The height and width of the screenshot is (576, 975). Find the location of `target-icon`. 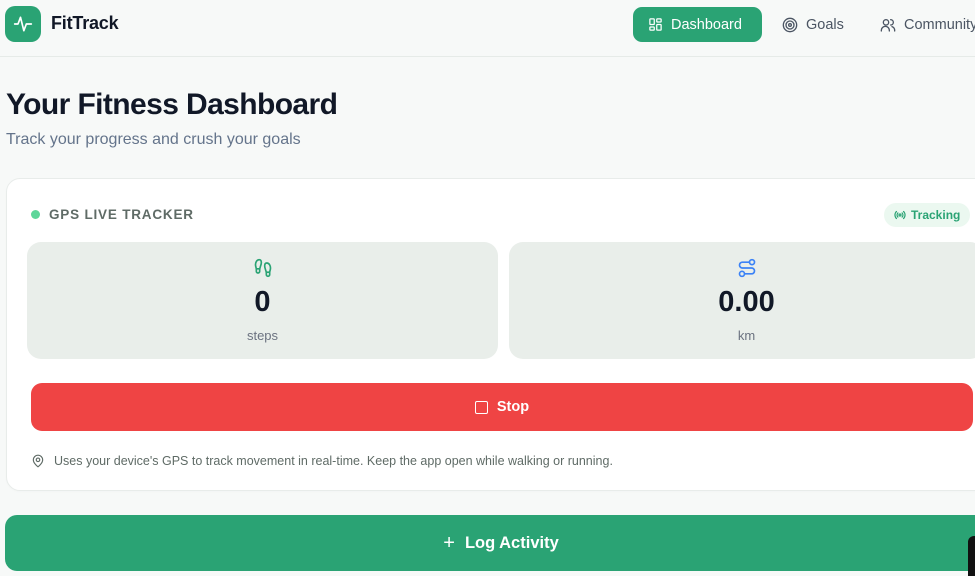

target-icon is located at coordinates (790, 24).